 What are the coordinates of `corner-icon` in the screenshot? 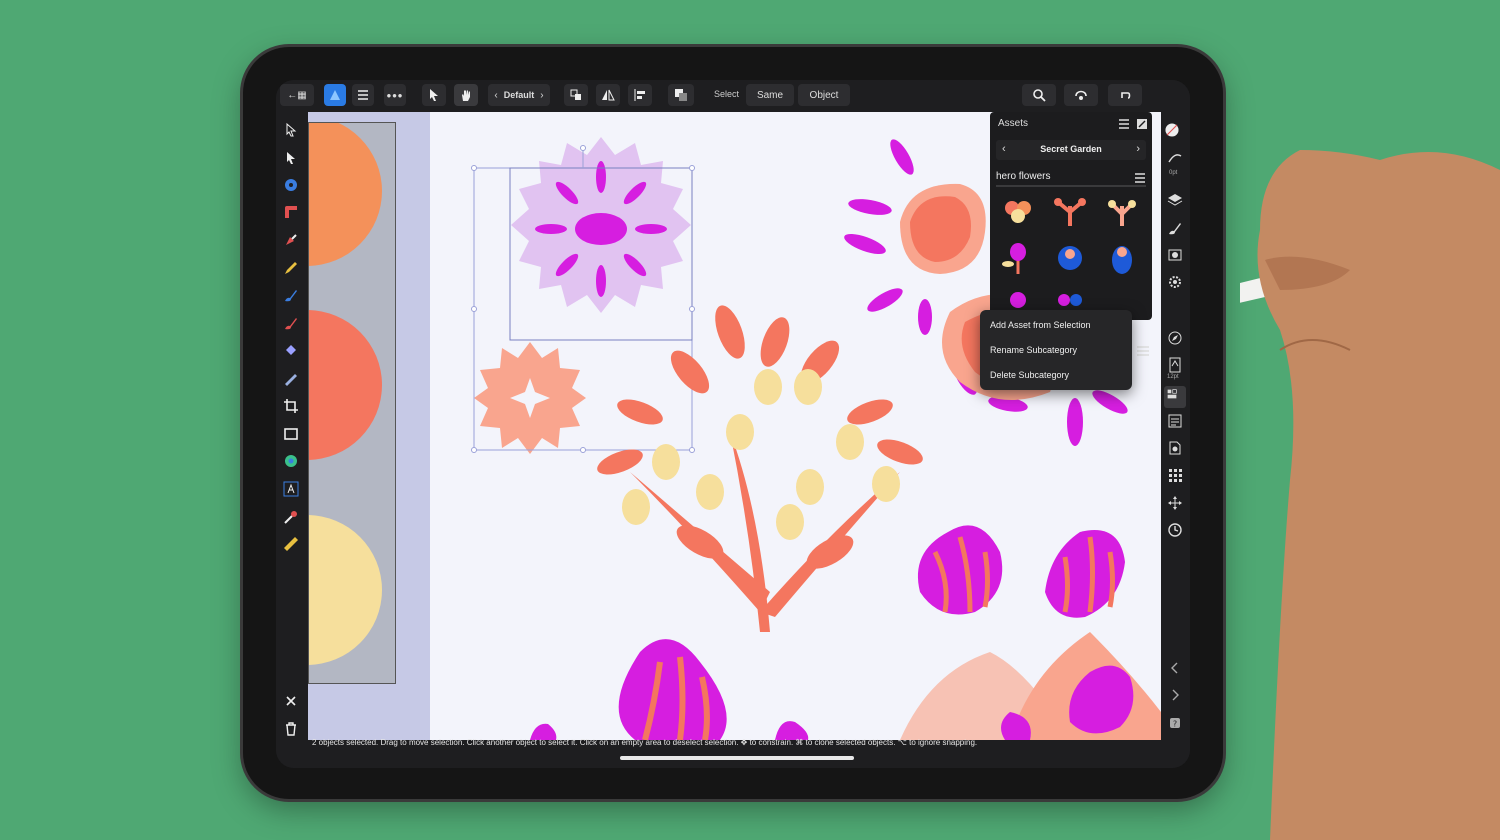 It's located at (291, 212).